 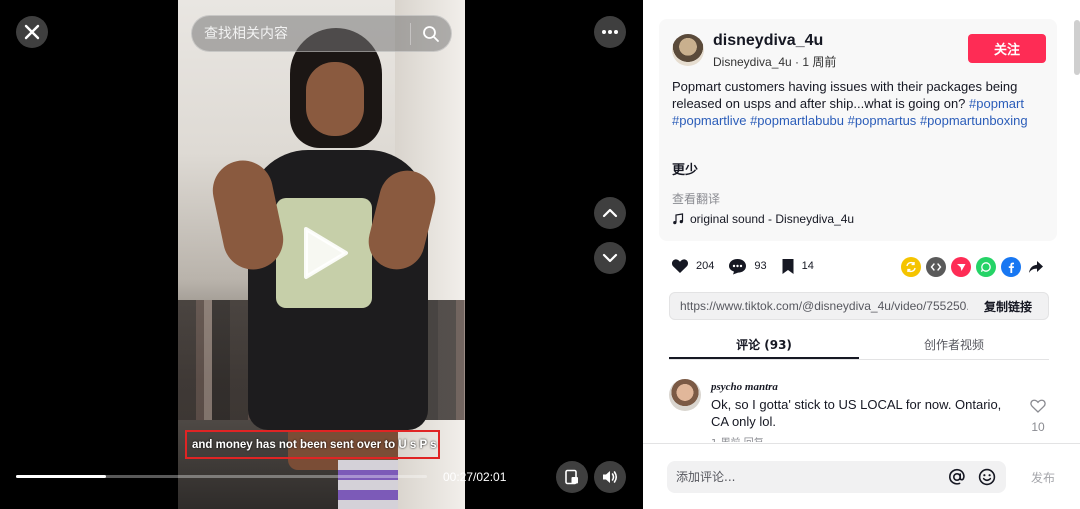 I want to click on video-progress-bar, so click(x=221, y=476).